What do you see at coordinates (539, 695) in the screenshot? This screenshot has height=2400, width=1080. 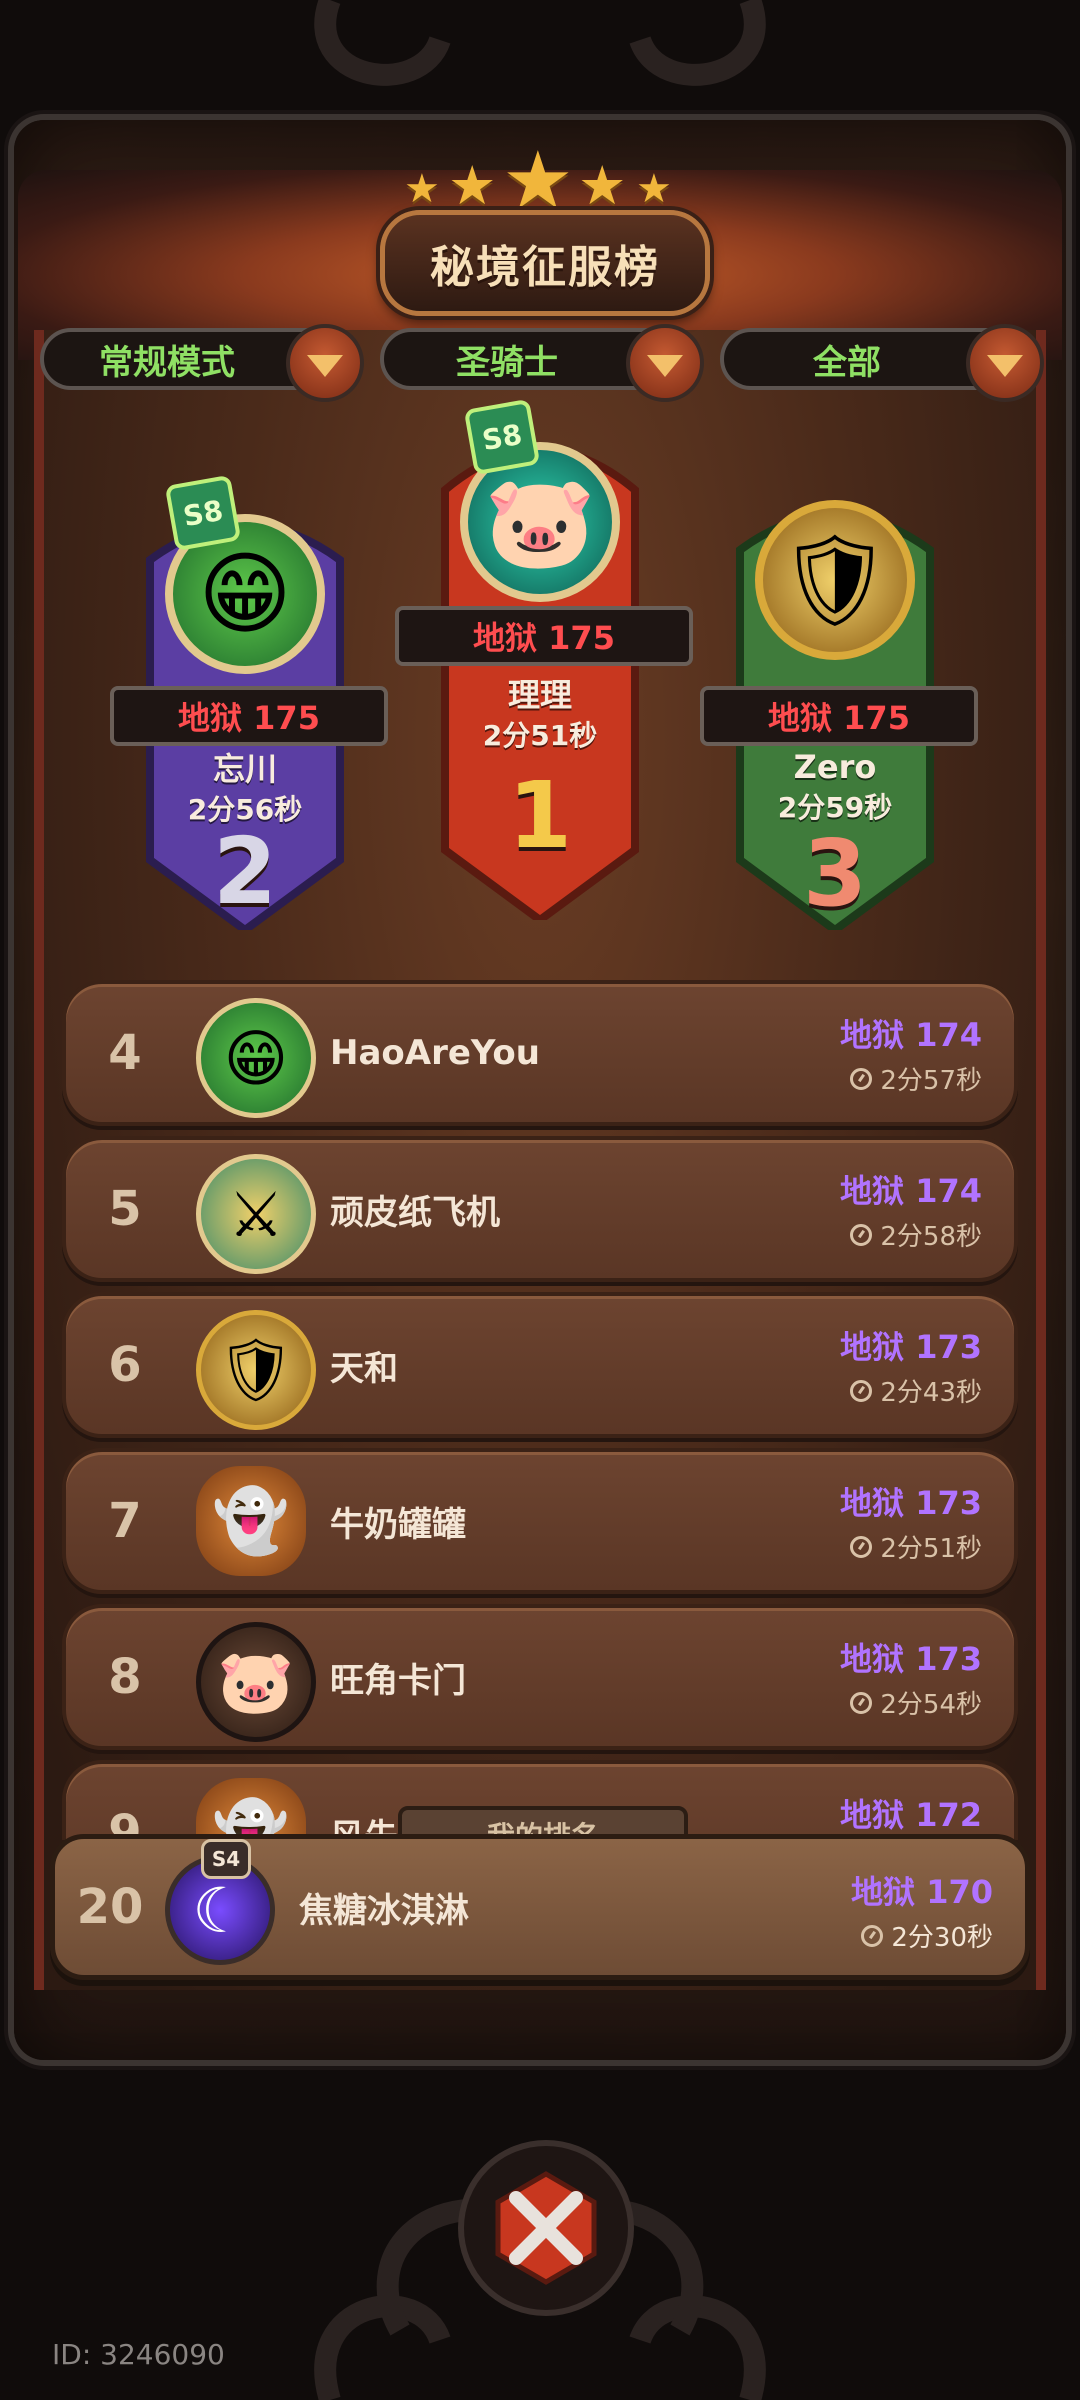 I see `podium-name: 理理` at bounding box center [539, 695].